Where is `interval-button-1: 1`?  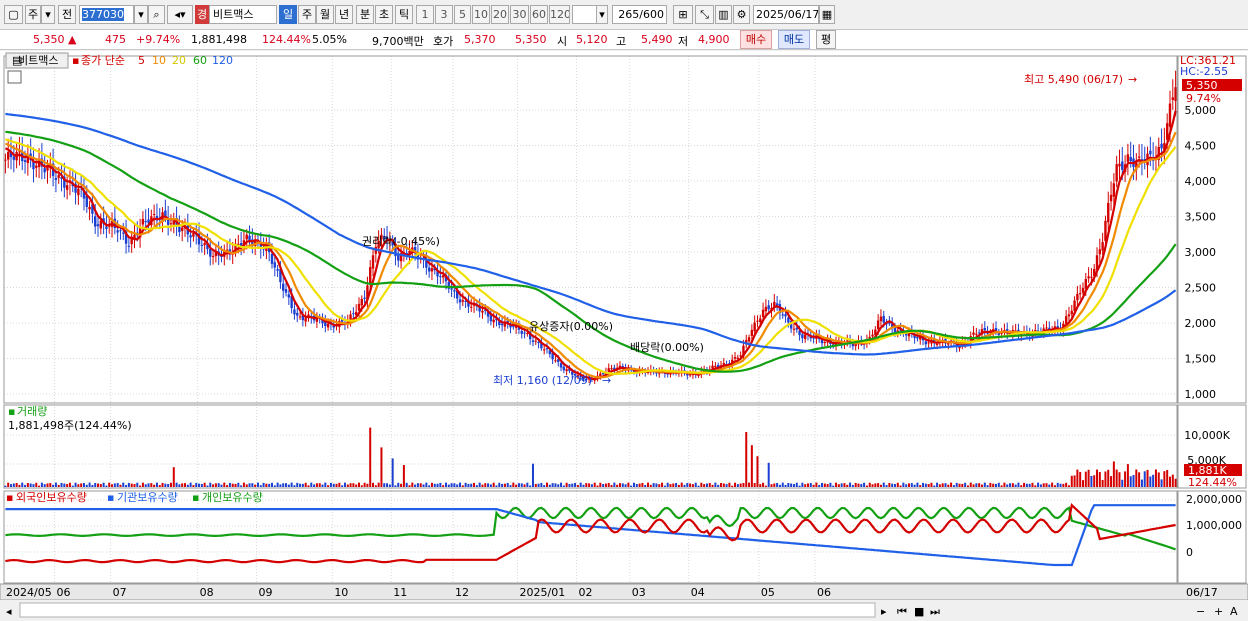
interval-button-1: 1 is located at coordinates (425, 14).